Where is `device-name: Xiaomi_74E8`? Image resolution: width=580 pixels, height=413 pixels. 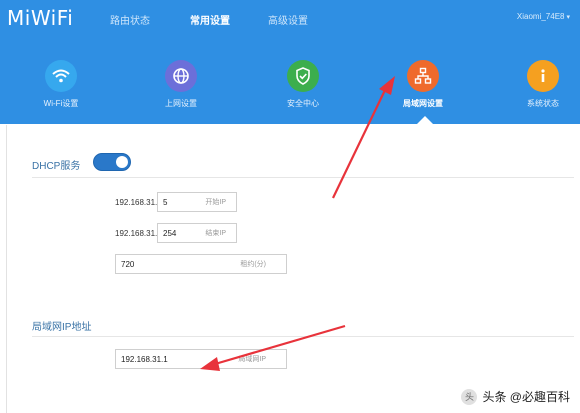
device-name: Xiaomi_74E8 is located at coordinates (540, 16).